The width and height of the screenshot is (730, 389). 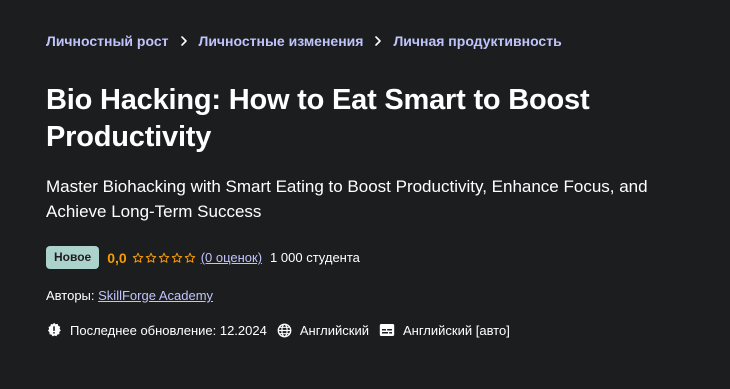 I want to click on authors-line: Авторы: SkillForge Academy, so click(x=129, y=295).